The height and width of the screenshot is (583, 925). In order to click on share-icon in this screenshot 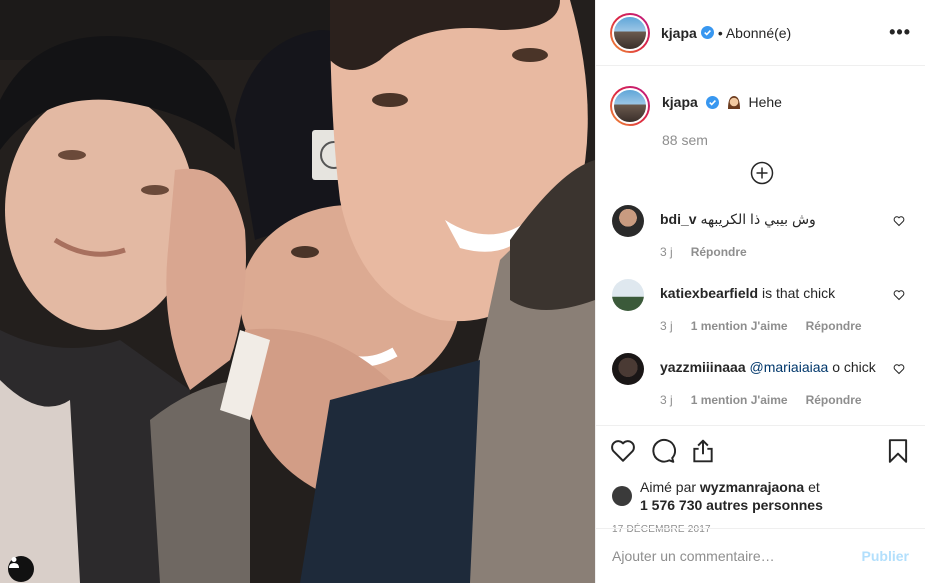, I will do `click(703, 451)`.